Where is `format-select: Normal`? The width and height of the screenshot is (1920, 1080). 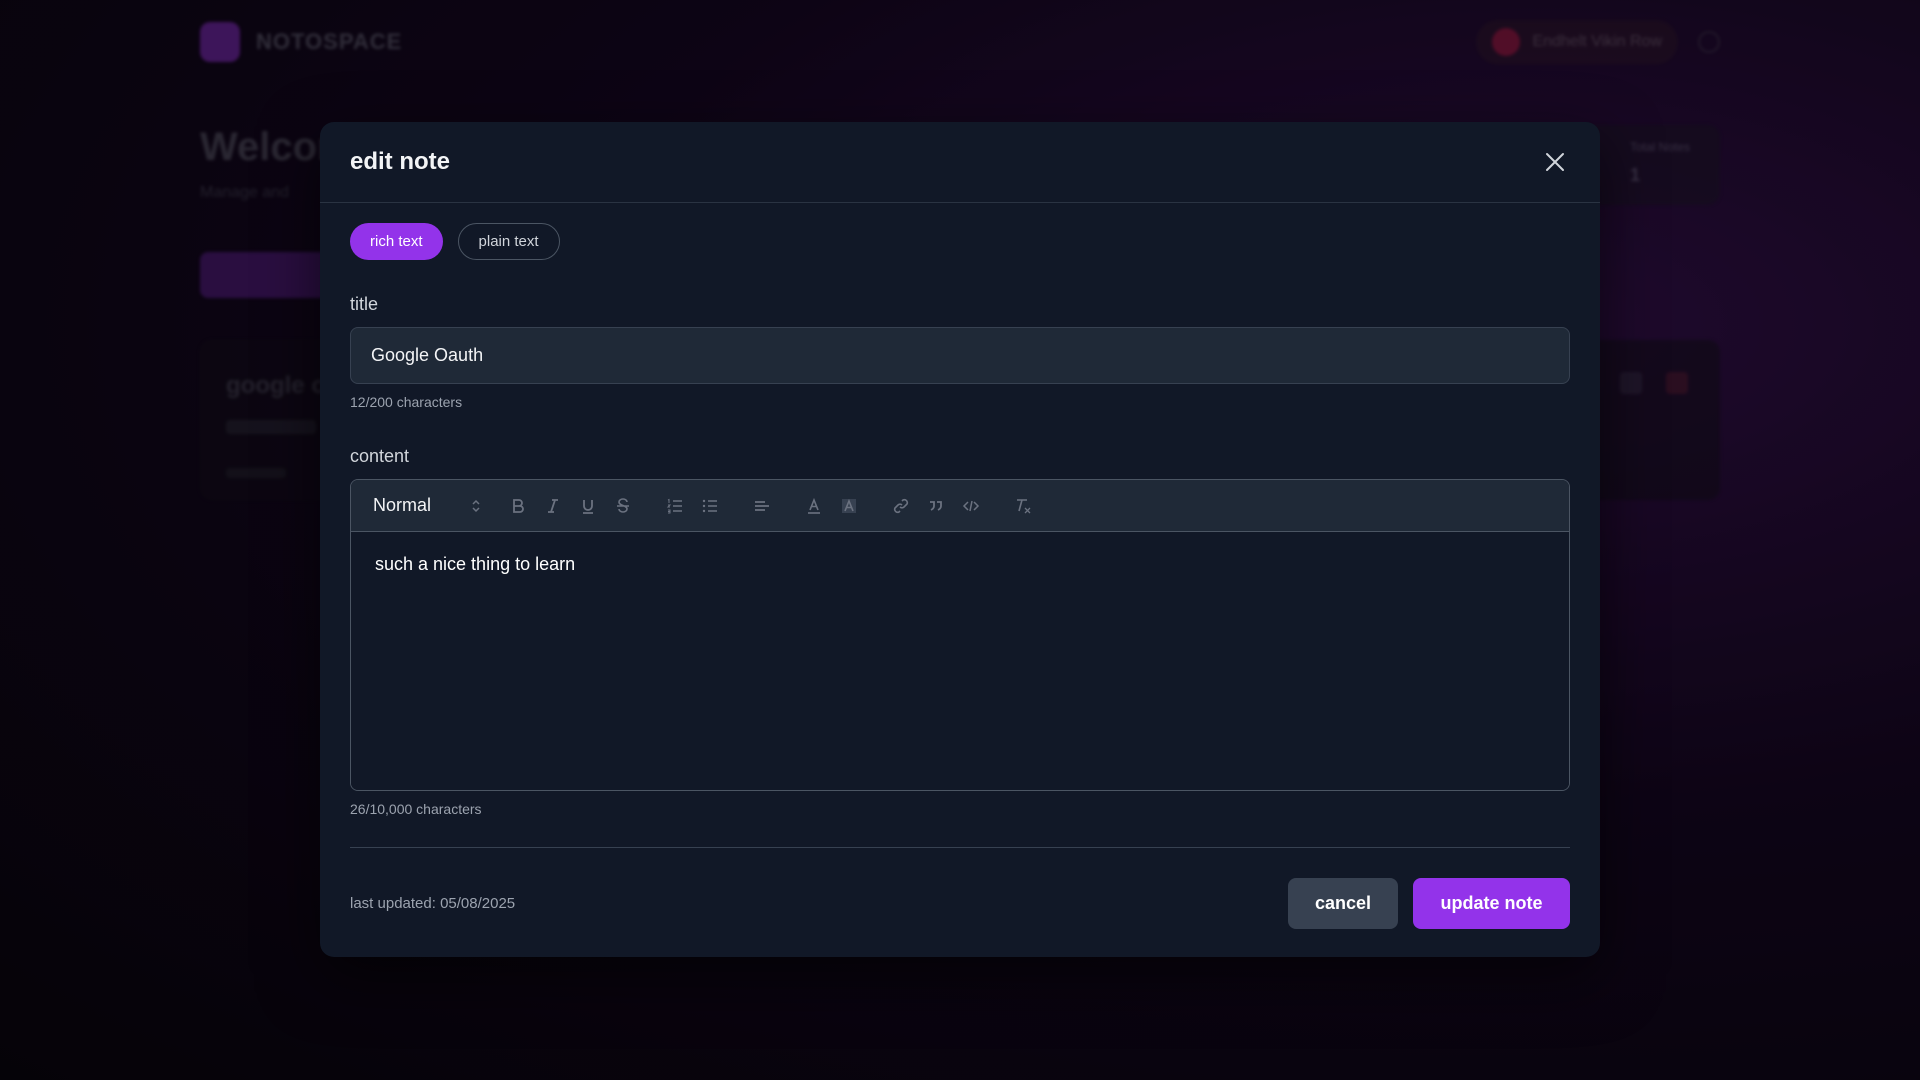
format-select: Normal is located at coordinates (427, 505).